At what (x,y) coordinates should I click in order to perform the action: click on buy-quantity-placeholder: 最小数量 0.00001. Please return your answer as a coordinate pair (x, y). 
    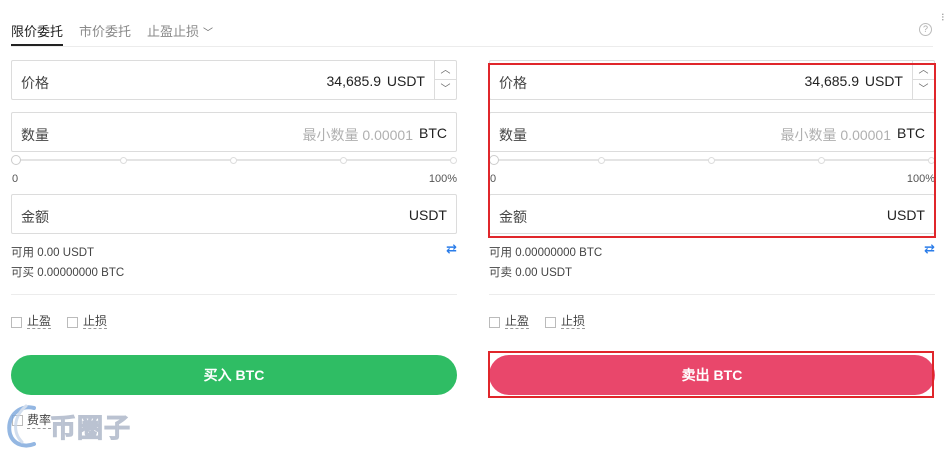
    Looking at the image, I should click on (358, 135).